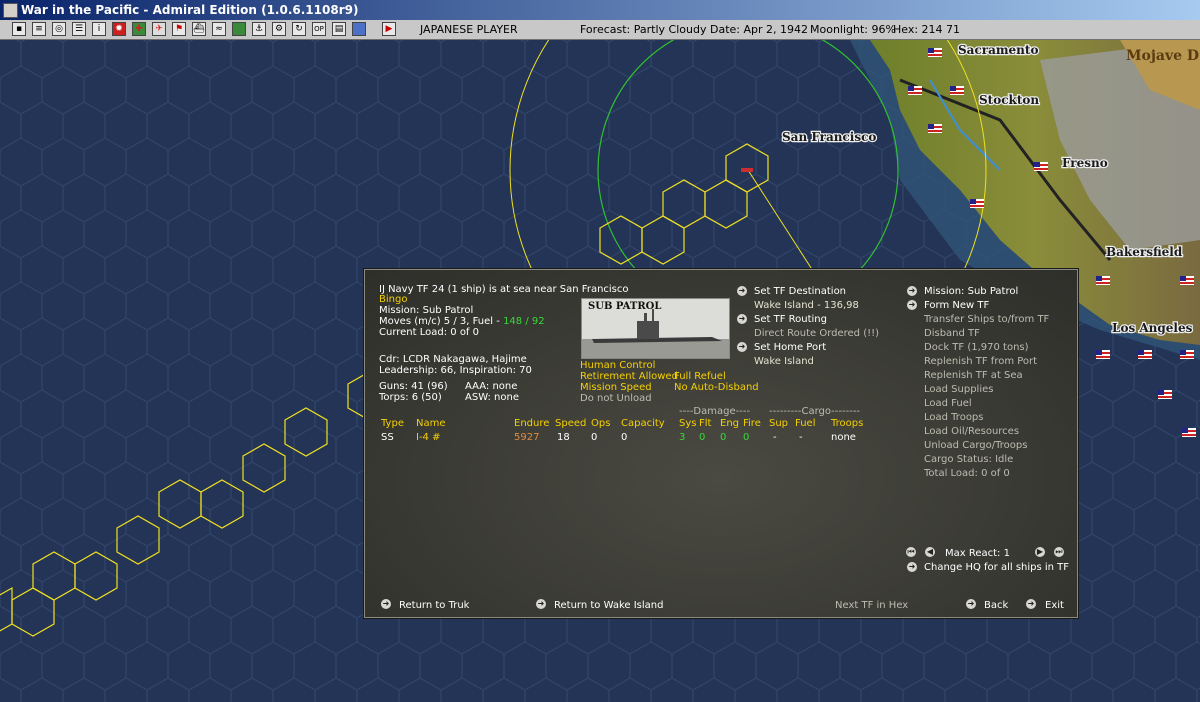 Image resolution: width=1200 pixels, height=702 pixels. Describe the element at coordinates (59, 29) in the screenshot. I see `intel-icon: ◎` at that location.